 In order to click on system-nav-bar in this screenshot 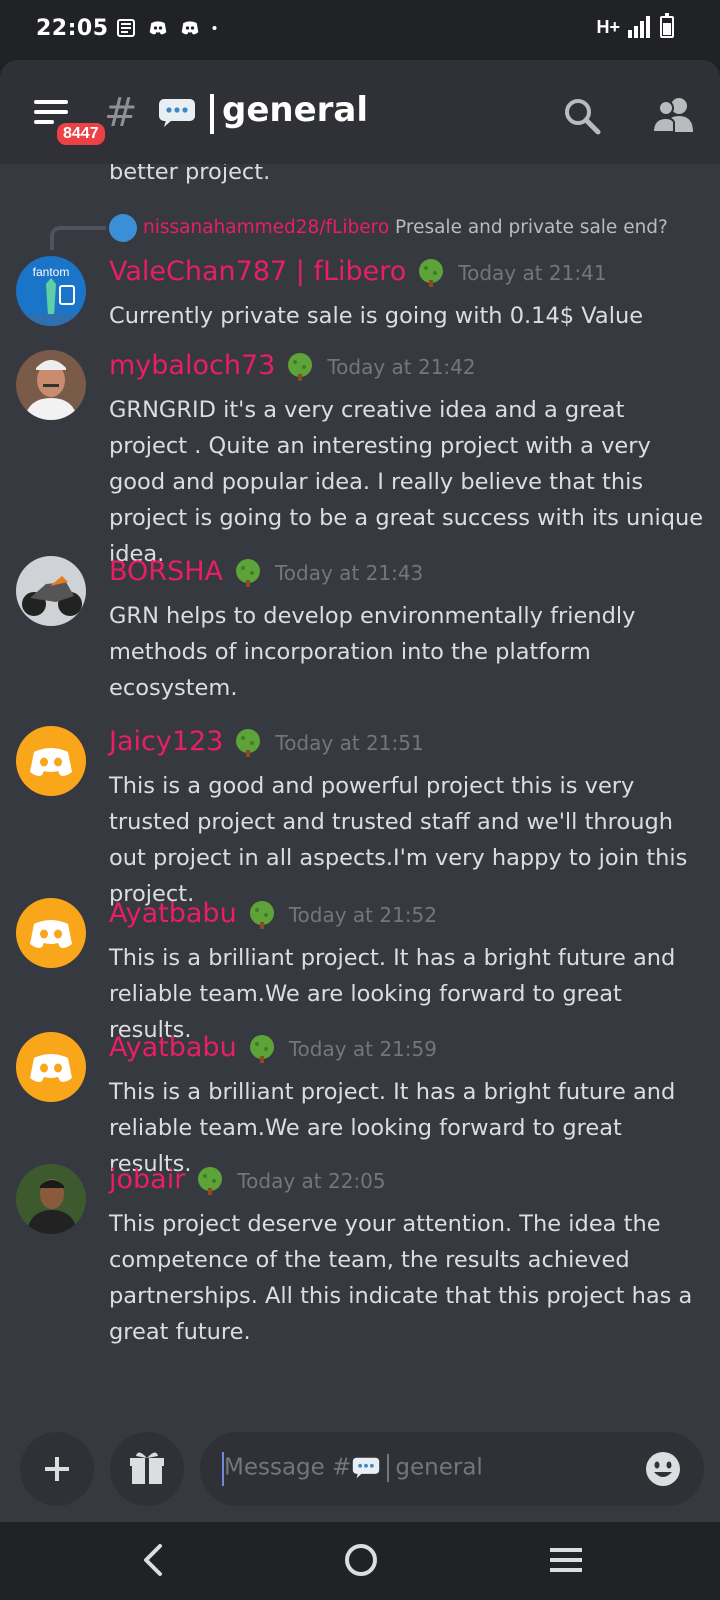, I will do `click(360, 1561)`.